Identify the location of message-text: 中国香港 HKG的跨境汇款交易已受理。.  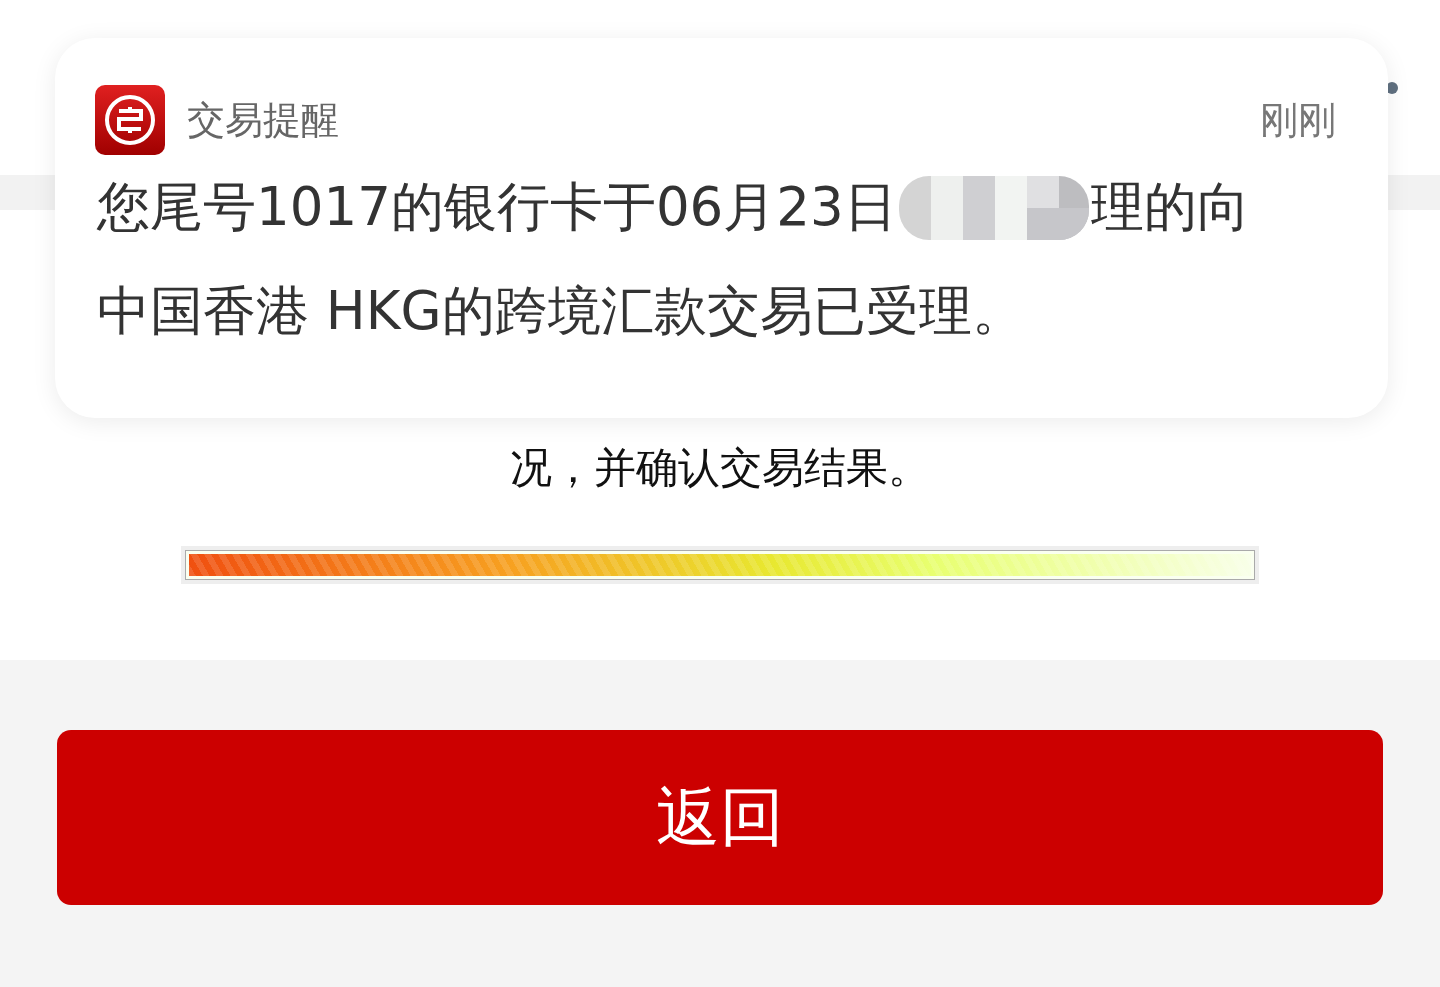
(561, 311).